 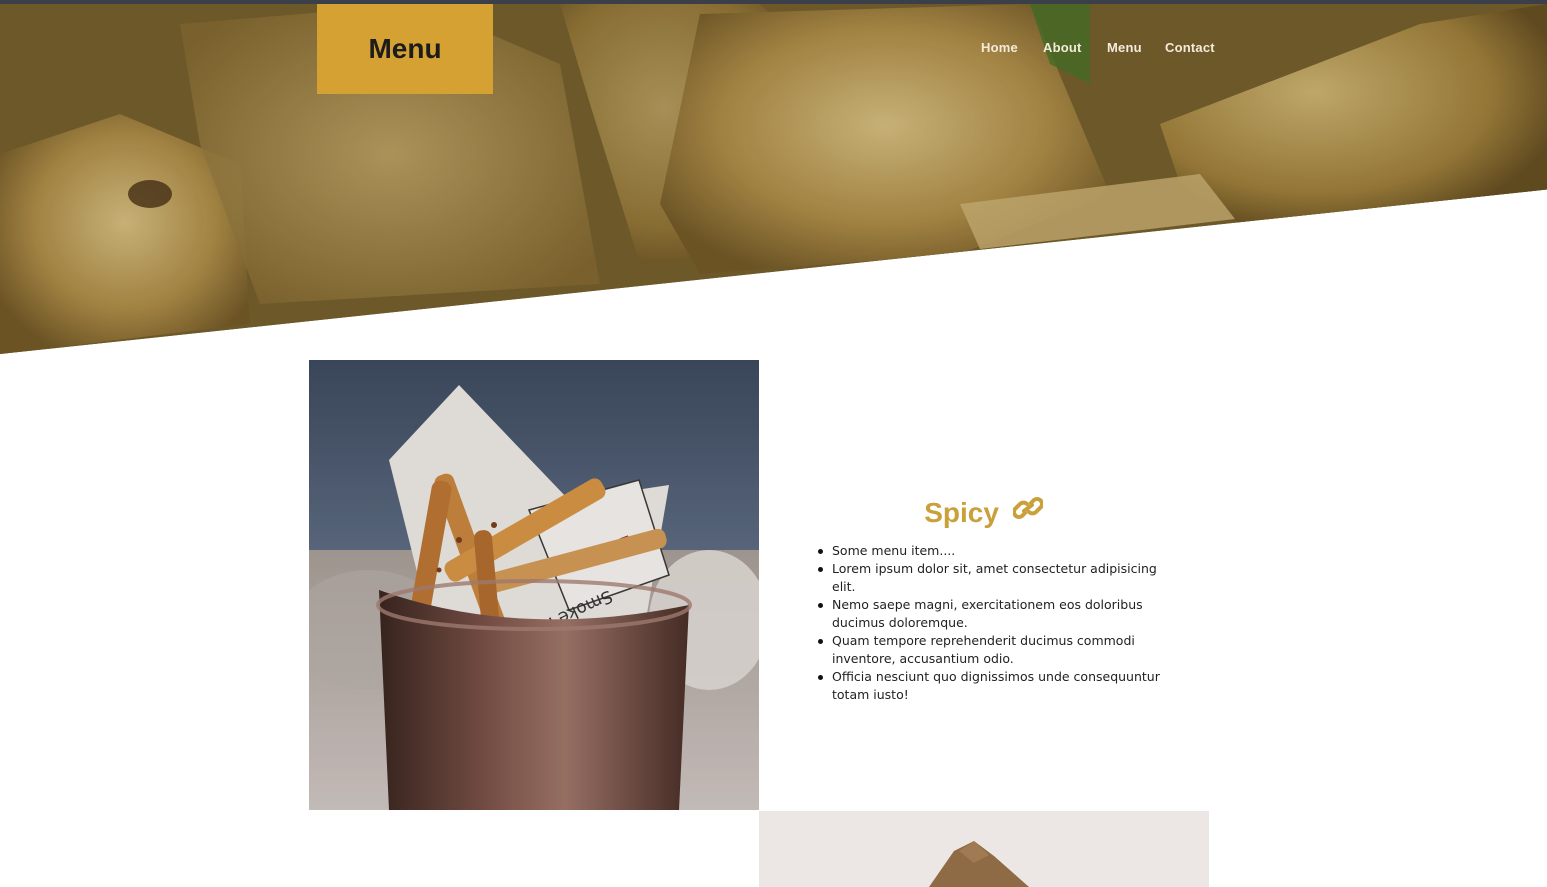 I want to click on section-title: Spicy, so click(x=983, y=514).